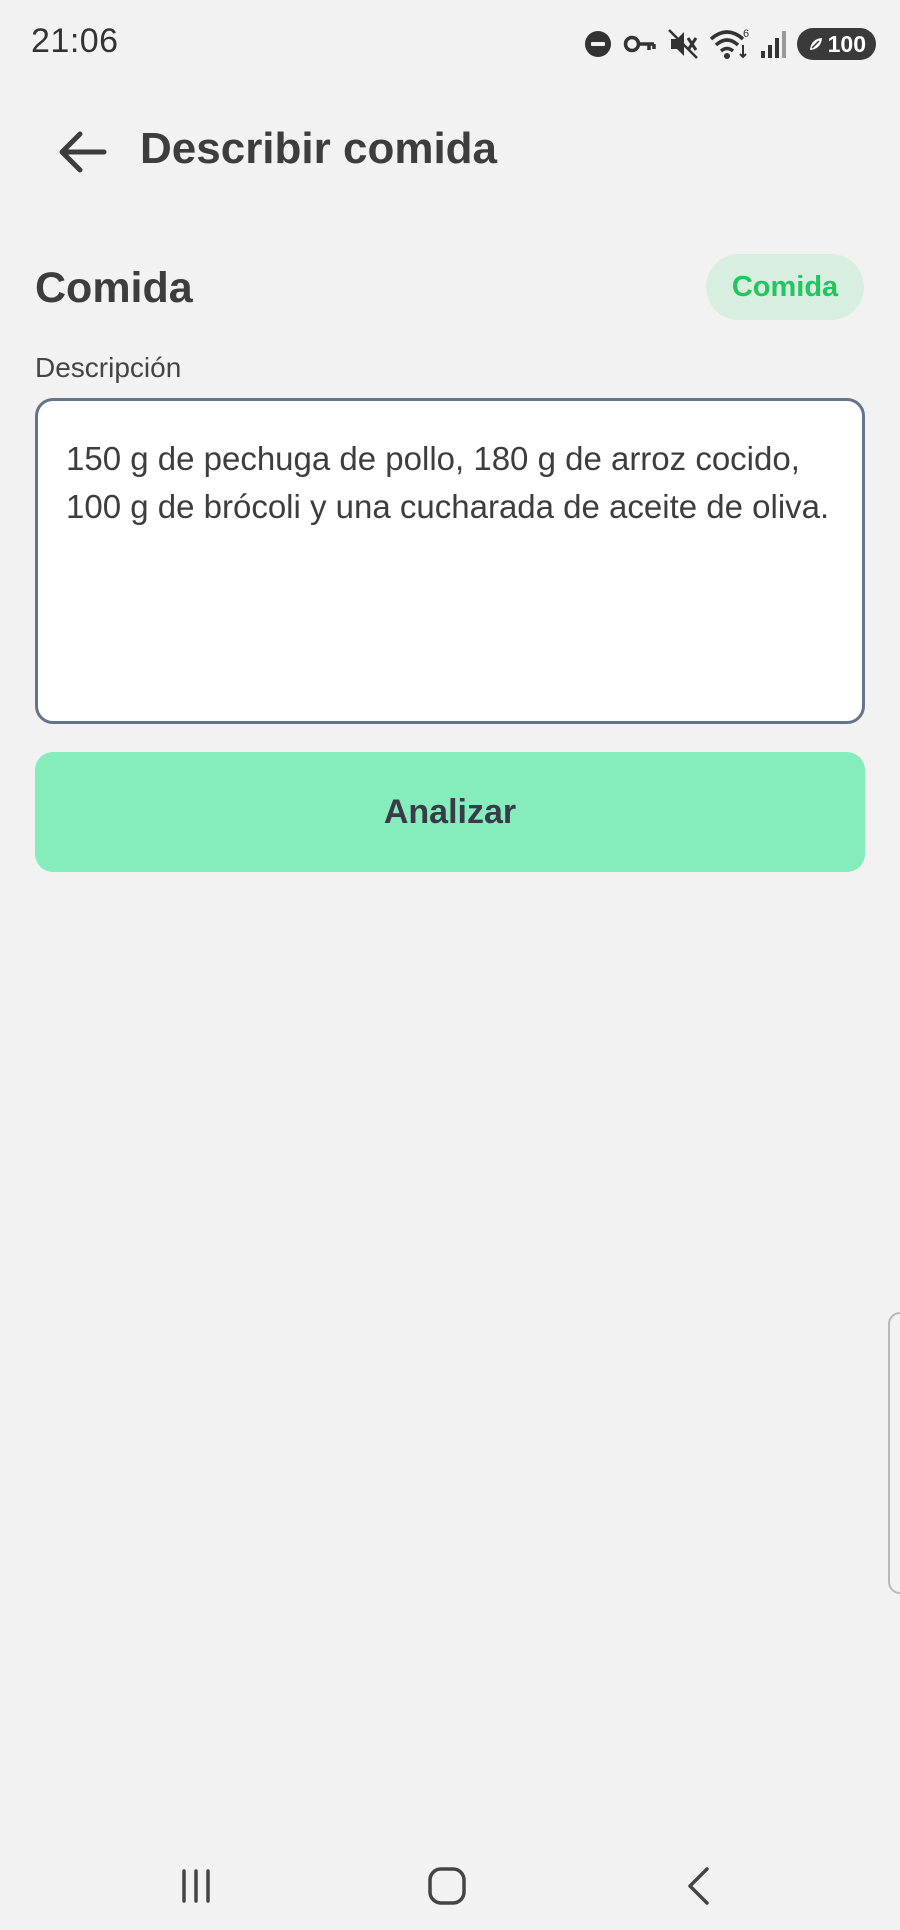 Image resolution: width=900 pixels, height=1930 pixels. I want to click on recents-icon, so click(196, 1886).